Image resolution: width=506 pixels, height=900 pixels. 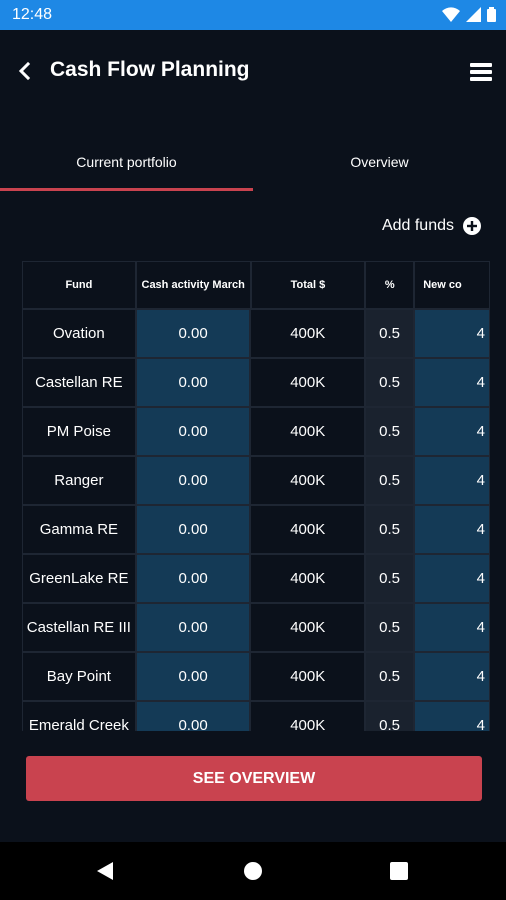 I want to click on table-row: Ovation 0.00 400K 0.5 4, so click(x=256, y=333).